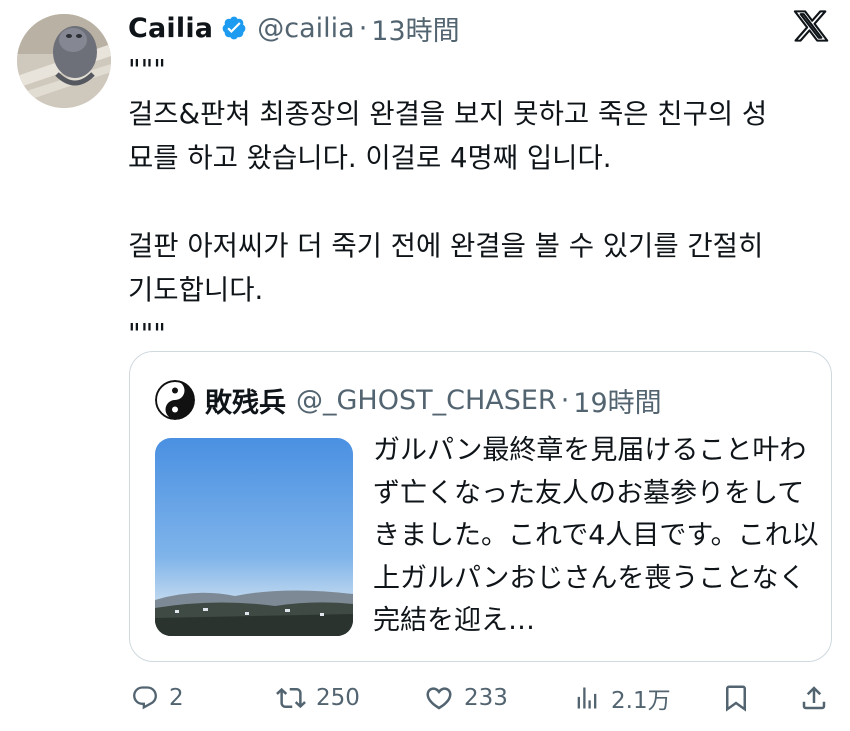 The height and width of the screenshot is (731, 850). I want to click on quoted-author-handle: @_GHOST_CHASER, so click(426, 400).